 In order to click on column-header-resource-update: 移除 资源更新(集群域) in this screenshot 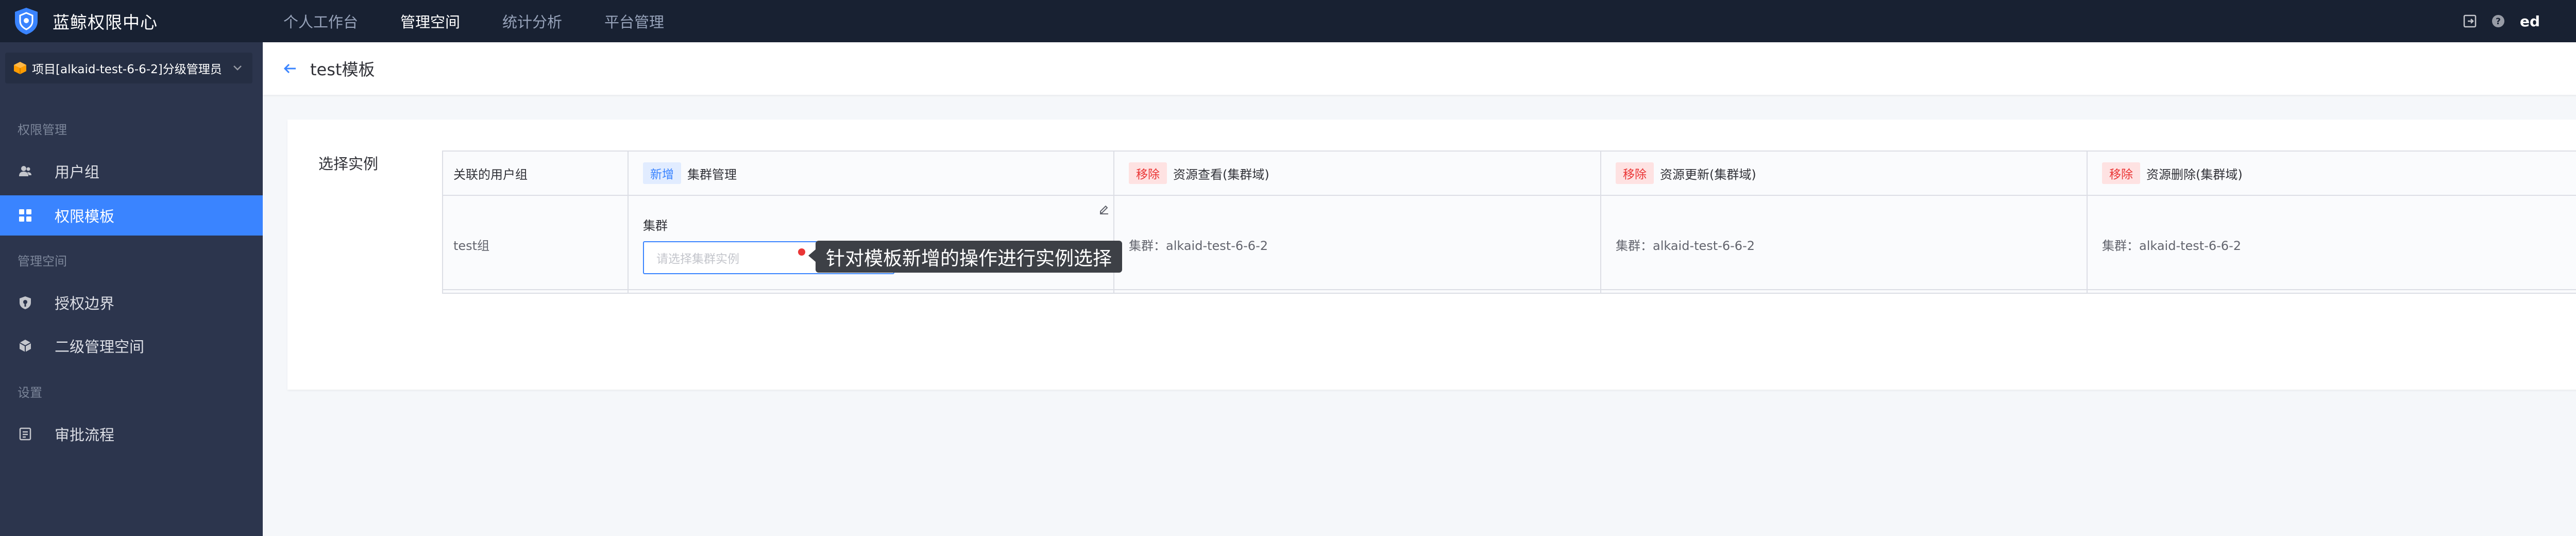, I will do `click(1686, 173)`.